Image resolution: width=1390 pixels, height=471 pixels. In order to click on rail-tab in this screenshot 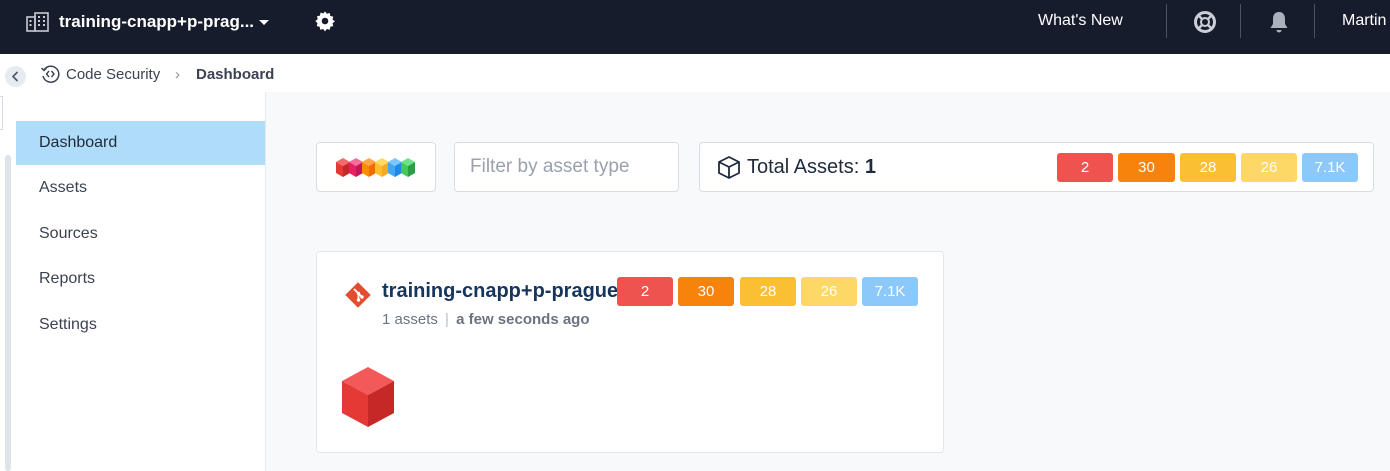, I will do `click(1, 113)`.